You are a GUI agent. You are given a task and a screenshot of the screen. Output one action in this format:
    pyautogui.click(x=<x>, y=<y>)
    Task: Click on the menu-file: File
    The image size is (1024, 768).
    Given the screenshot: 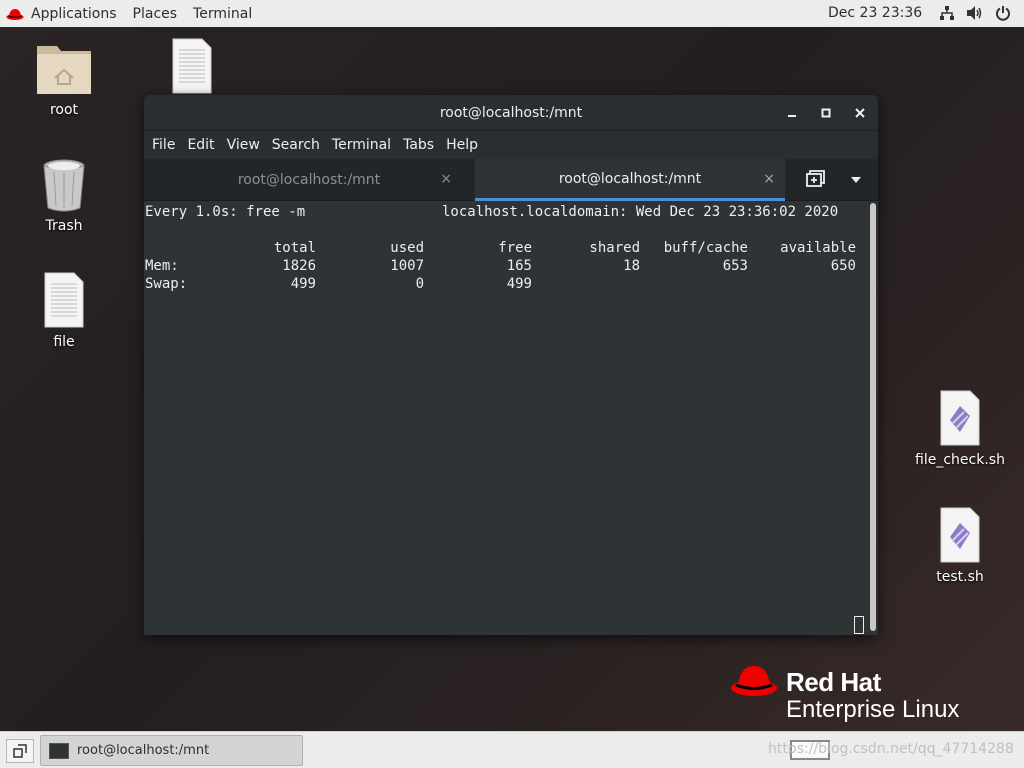 What is the action you would take?
    pyautogui.click(x=163, y=145)
    